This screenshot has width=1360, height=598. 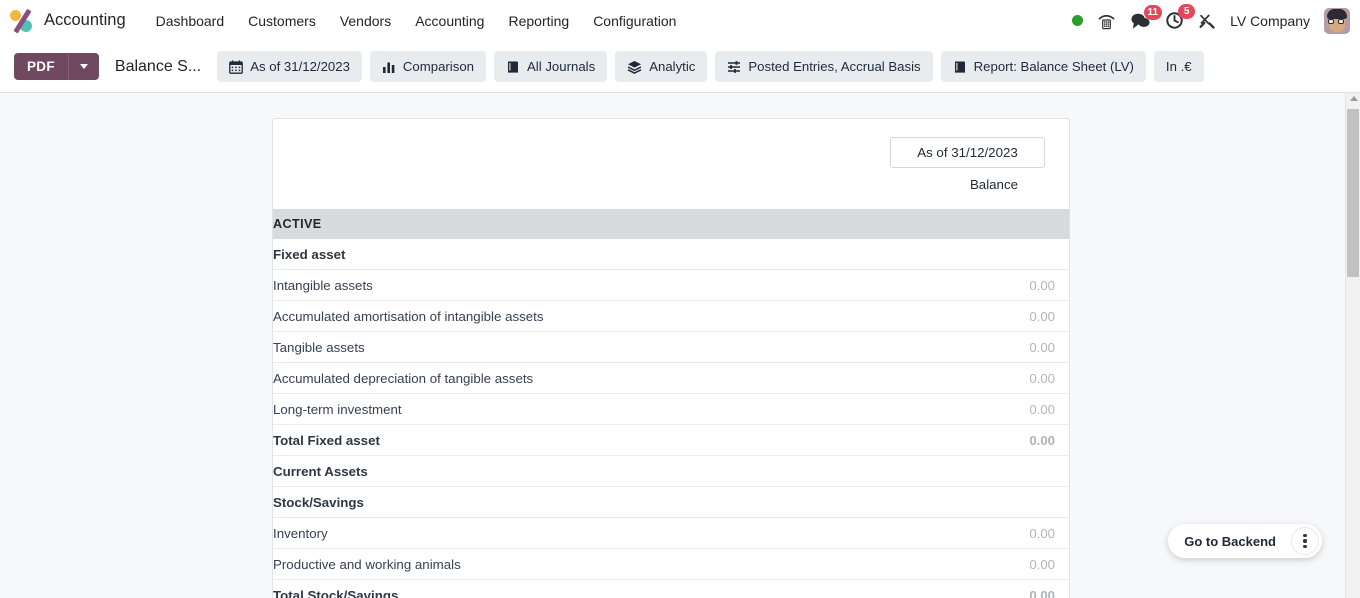 I want to click on row-label: Tangible assets, so click(x=611, y=347).